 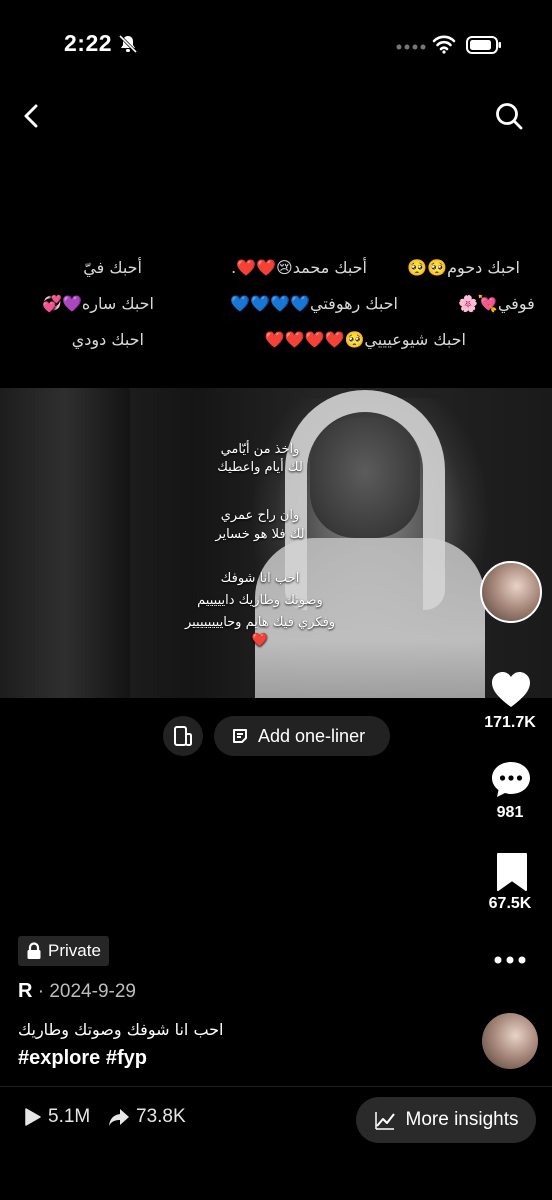 What do you see at coordinates (128, 44) in the screenshot?
I see `bell-muted-icon` at bounding box center [128, 44].